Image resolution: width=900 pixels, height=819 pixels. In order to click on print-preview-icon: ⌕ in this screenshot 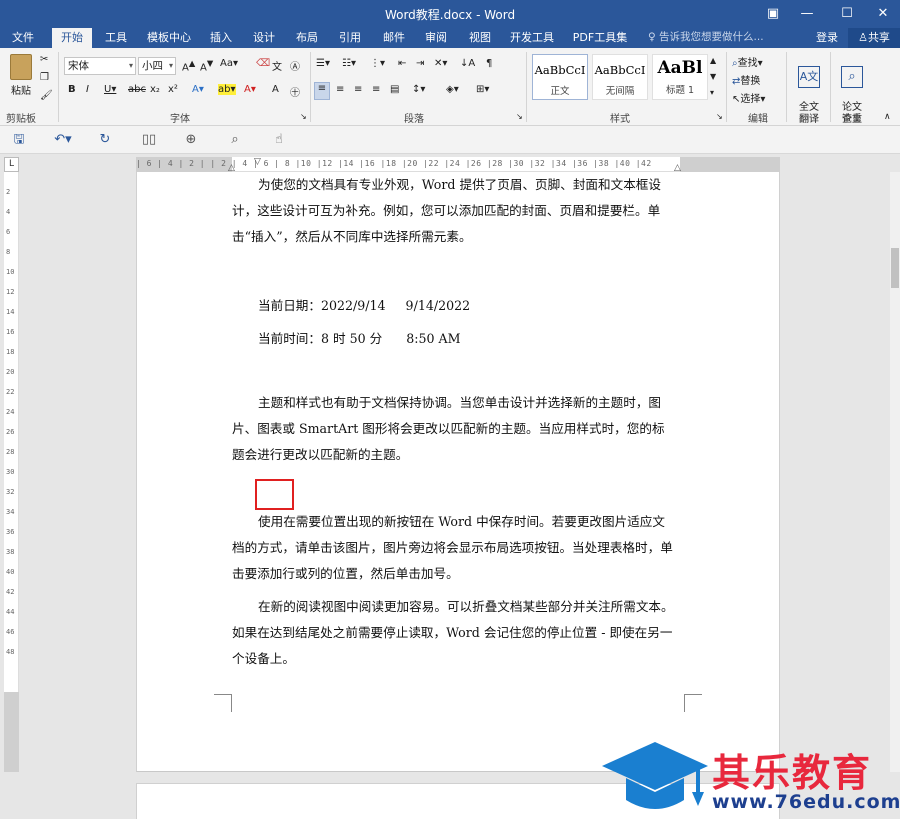, I will do `click(235, 140)`.